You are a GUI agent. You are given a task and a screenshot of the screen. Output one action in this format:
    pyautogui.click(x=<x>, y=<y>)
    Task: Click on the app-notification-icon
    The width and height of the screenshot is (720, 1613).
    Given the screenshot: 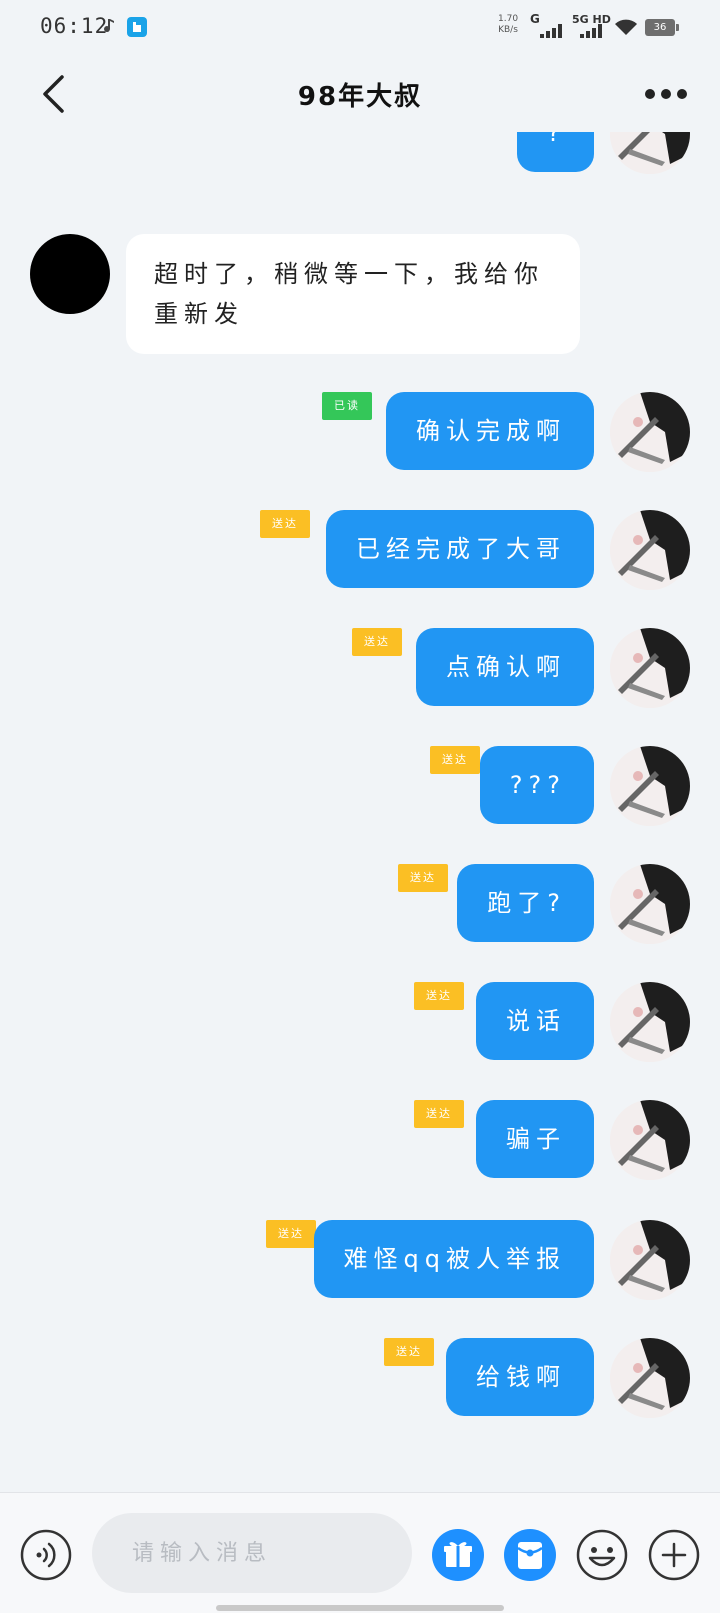 What is the action you would take?
    pyautogui.click(x=137, y=27)
    